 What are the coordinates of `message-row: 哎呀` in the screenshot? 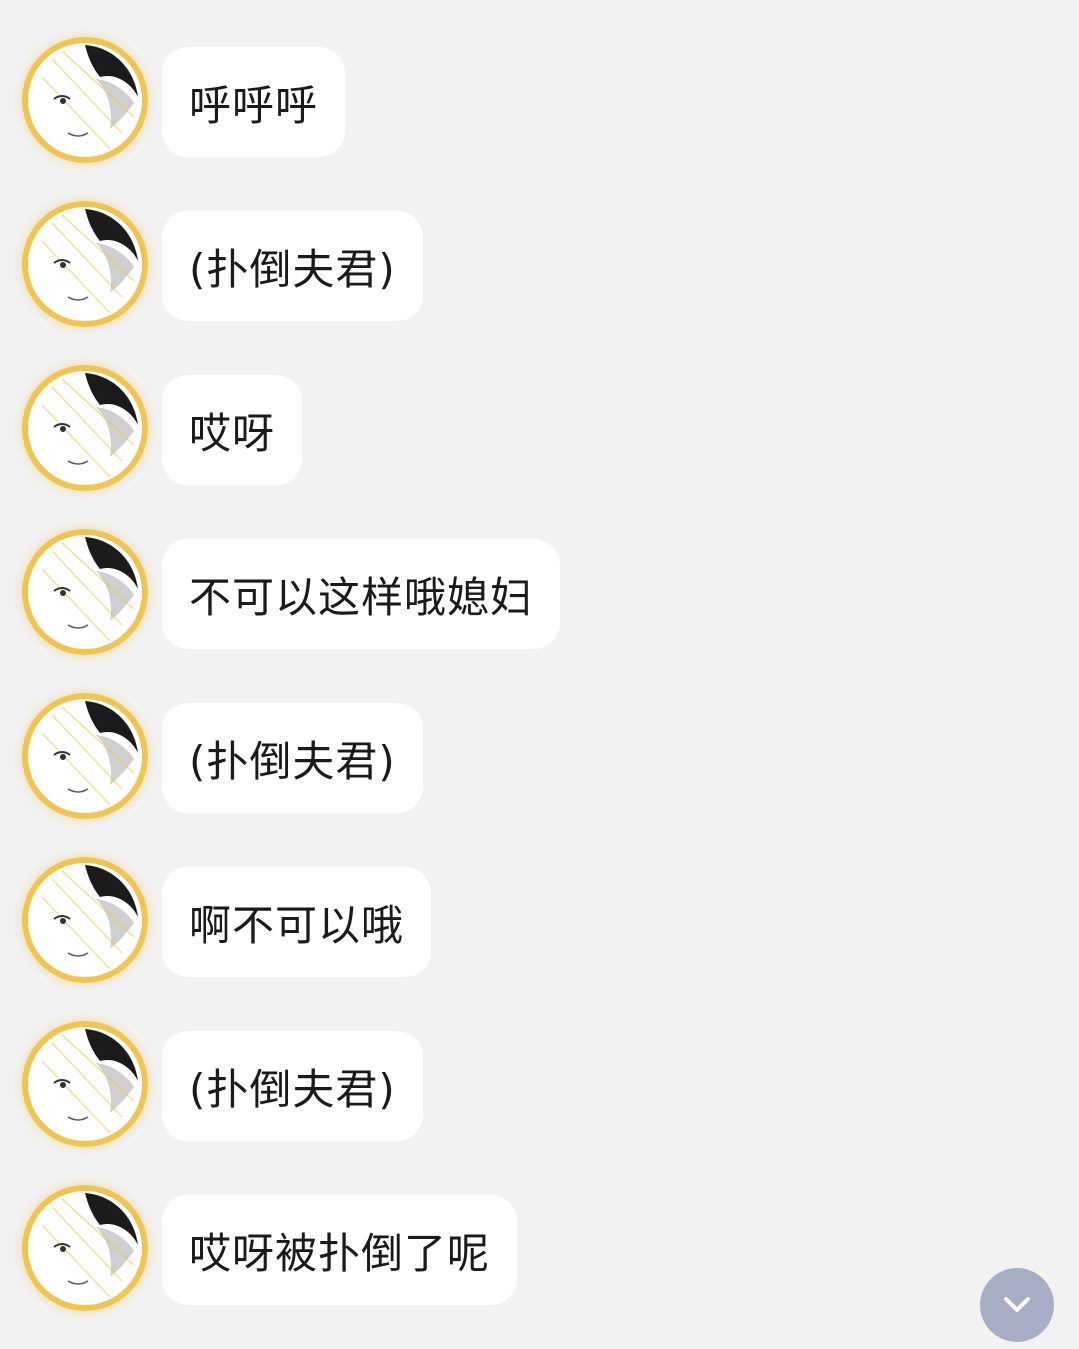 It's located at (539, 428).